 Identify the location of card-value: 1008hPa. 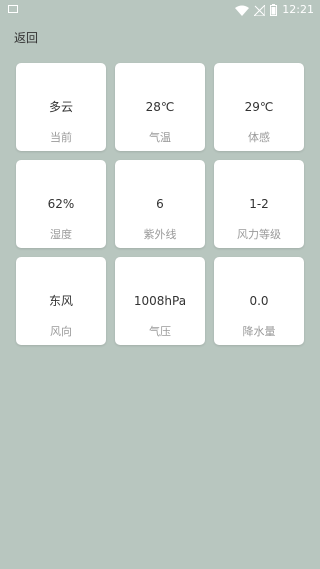
(160, 301).